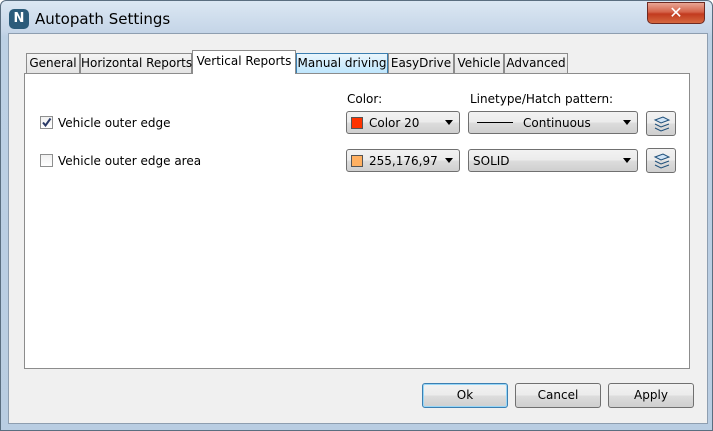  I want to click on vehicle-outer-edge-linetype-dropdown: Continuous, so click(553, 122).